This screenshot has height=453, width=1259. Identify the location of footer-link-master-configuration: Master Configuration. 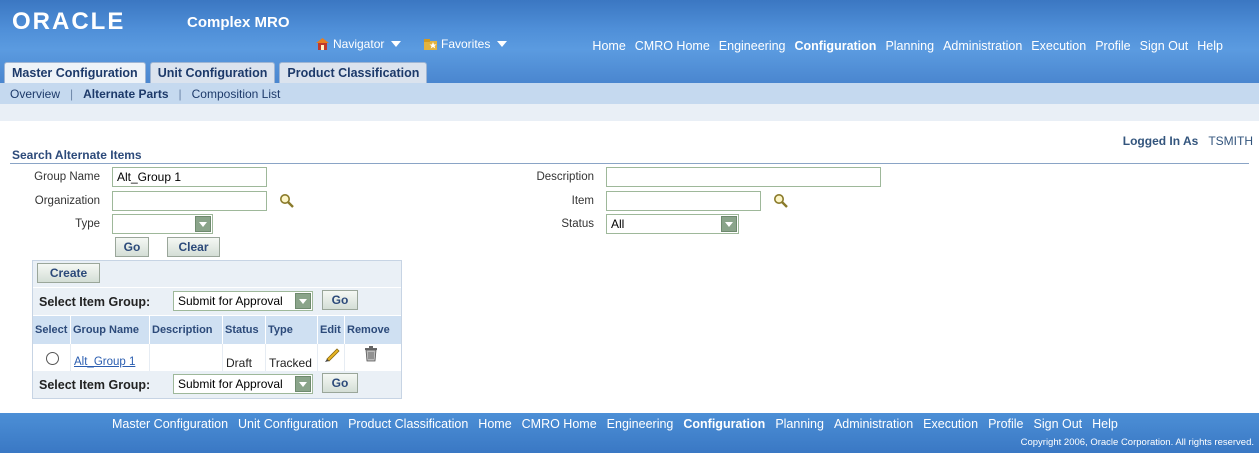
(170, 424).